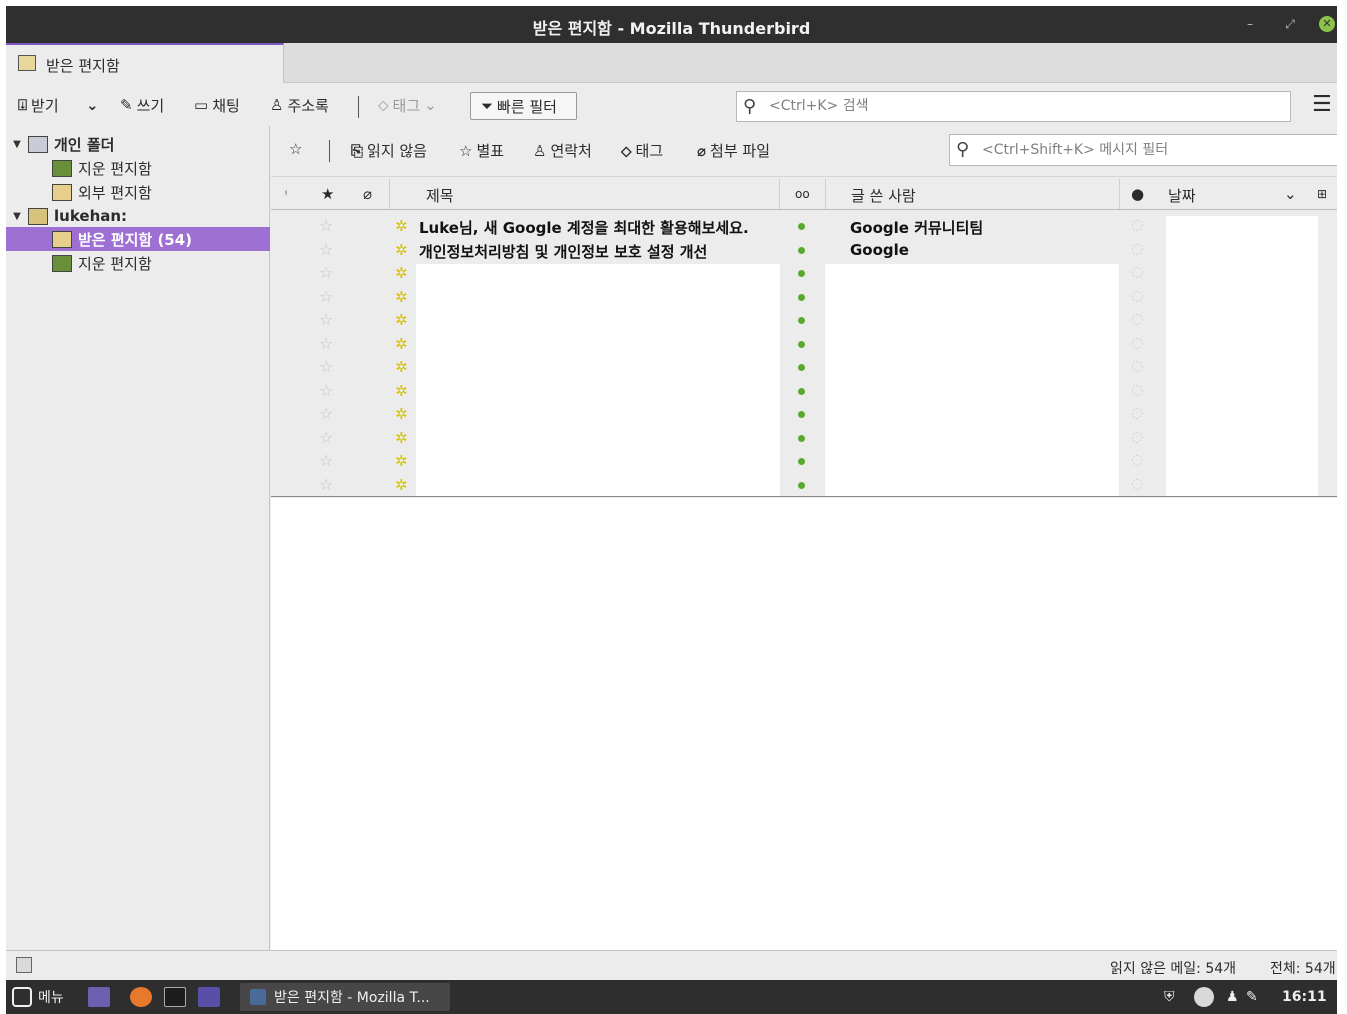 The image size is (1347, 1014). I want to click on clock: 16:11, so click(1304, 997).